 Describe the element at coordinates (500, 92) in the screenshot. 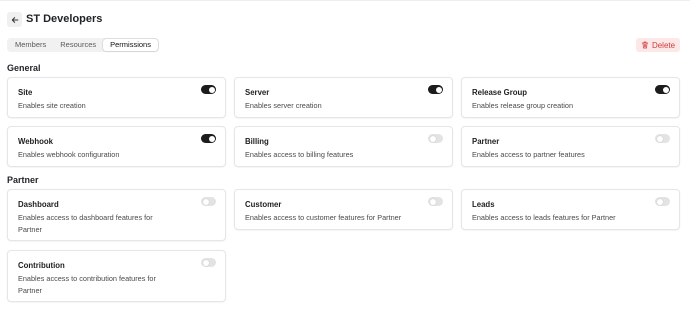

I see `permission-title: Release Group` at that location.